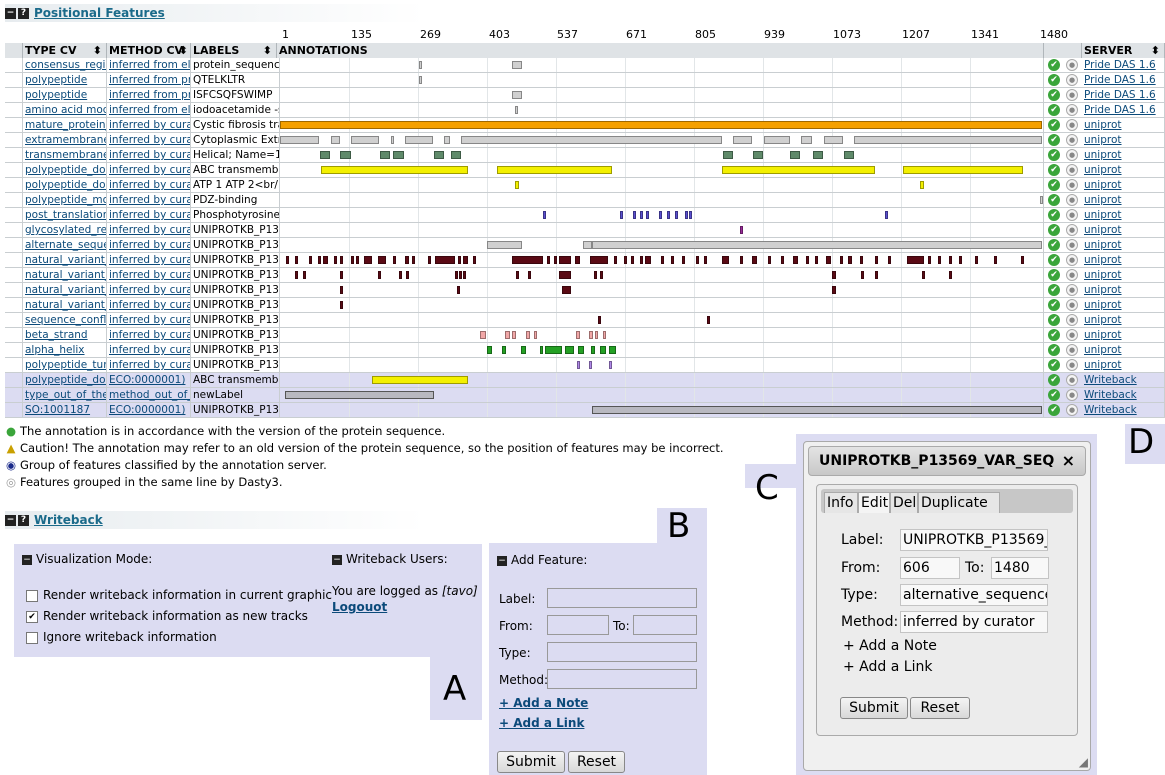  I want to click on type-cv-link: alpha_helix, so click(65, 350).